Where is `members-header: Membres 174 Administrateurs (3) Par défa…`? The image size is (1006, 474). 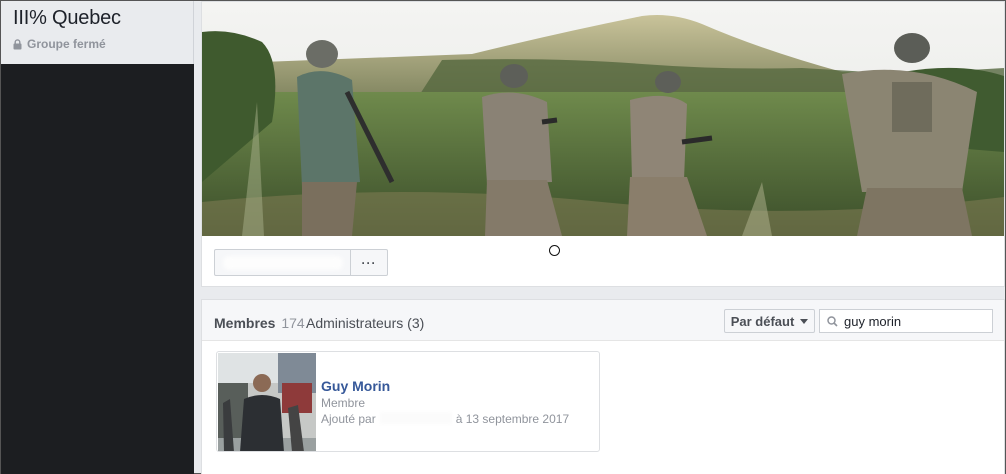
members-header: Membres 174 Administrateurs (3) Par défa… is located at coordinates (603, 320).